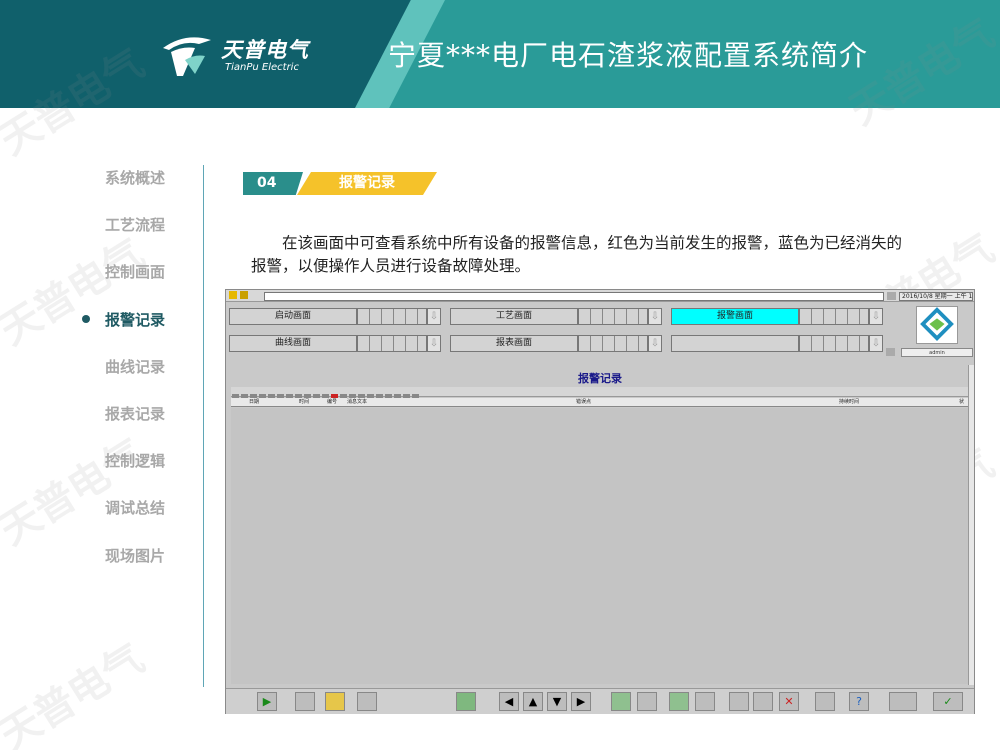  Describe the element at coordinates (135, 366) in the screenshot. I see `sidebar-item-label: 曲线记录` at that location.